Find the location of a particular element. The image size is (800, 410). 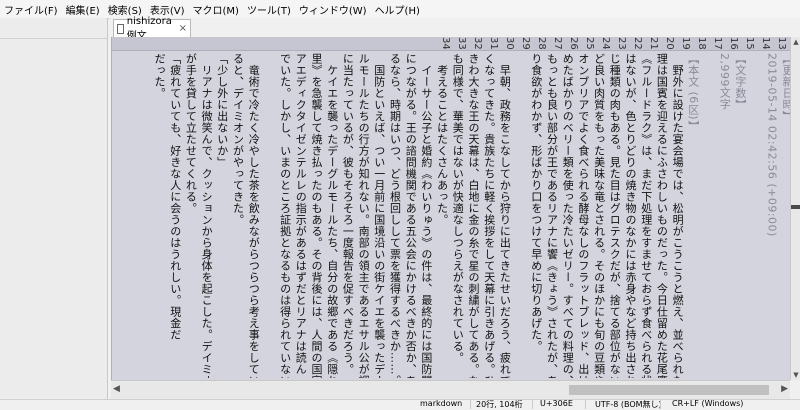

status-codepoint: U+306E is located at coordinates (556, 403).